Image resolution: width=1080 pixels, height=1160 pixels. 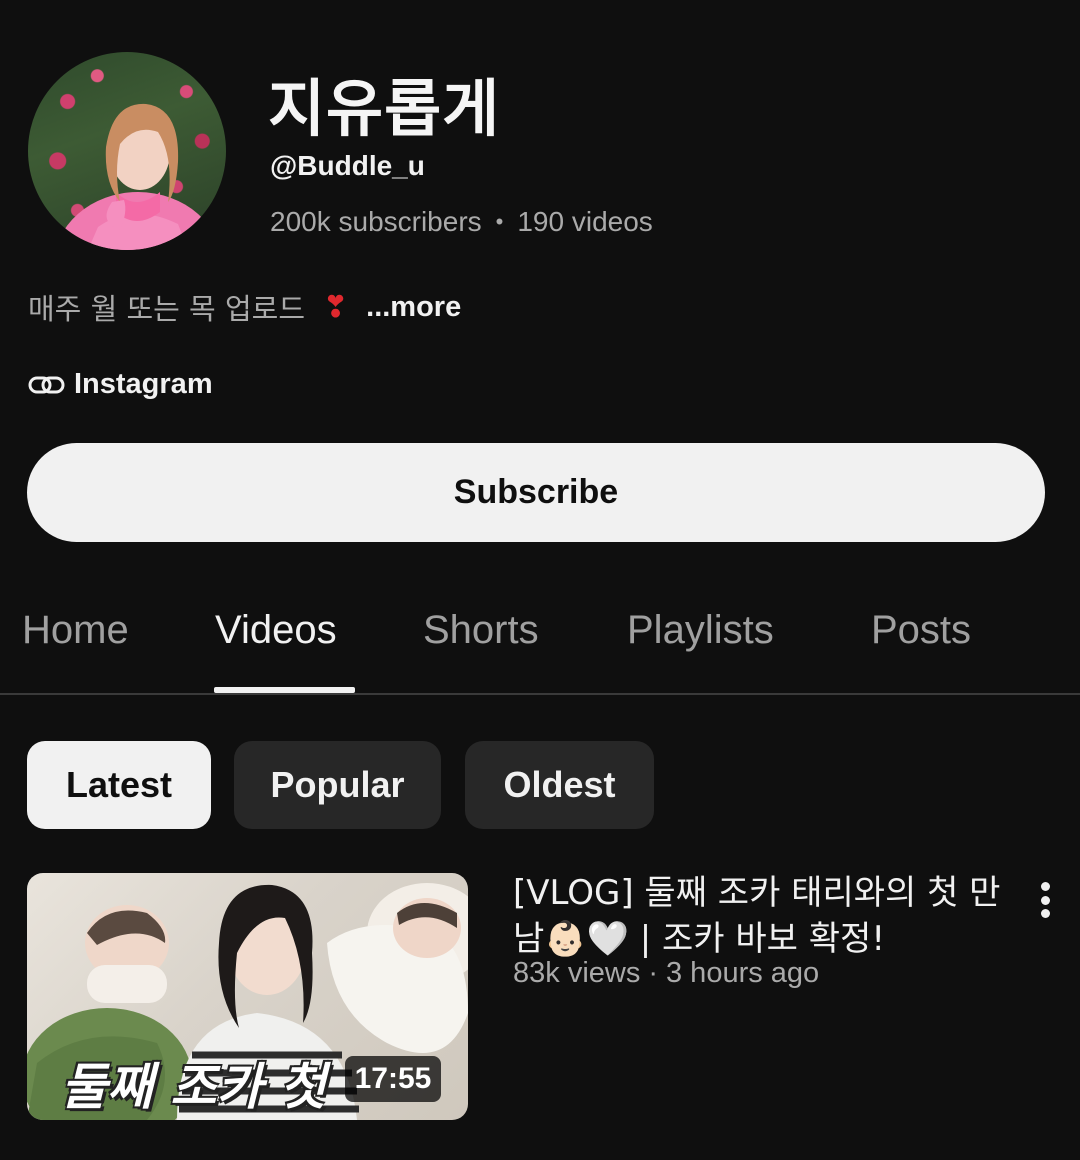 What do you see at coordinates (75, 630) in the screenshot?
I see `tab-home: Home` at bounding box center [75, 630].